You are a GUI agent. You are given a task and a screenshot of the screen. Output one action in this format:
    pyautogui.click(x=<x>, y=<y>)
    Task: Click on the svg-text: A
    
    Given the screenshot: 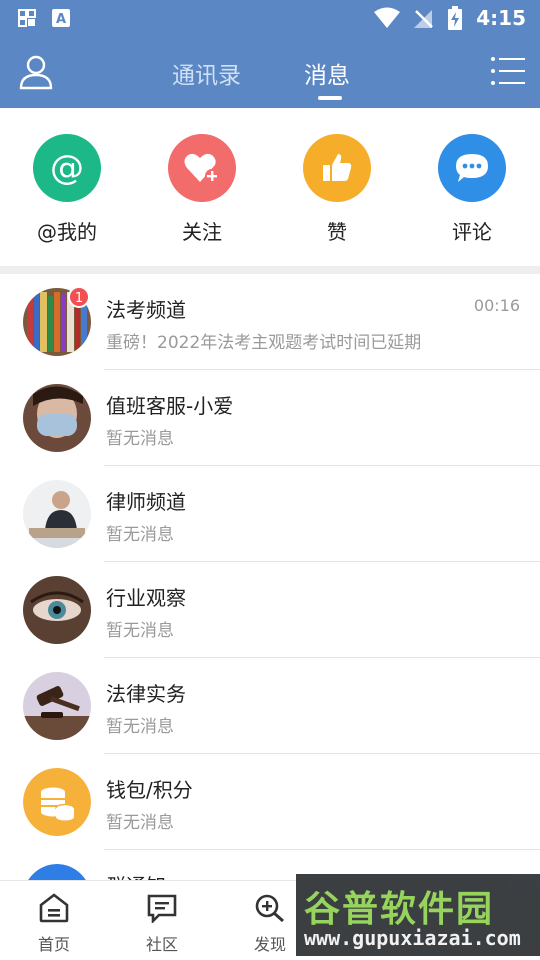 What is the action you would take?
    pyautogui.click(x=61, y=19)
    